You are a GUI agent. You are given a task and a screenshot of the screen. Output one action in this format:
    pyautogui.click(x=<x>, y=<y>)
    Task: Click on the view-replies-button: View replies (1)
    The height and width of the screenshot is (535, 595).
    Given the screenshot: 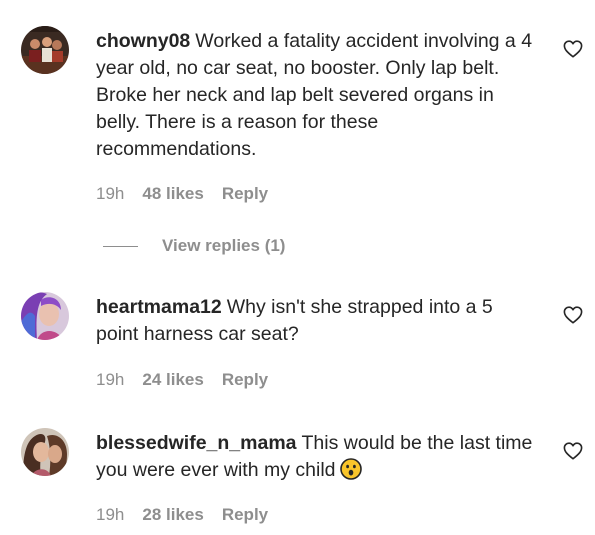 What is the action you would take?
    pyautogui.click(x=194, y=247)
    